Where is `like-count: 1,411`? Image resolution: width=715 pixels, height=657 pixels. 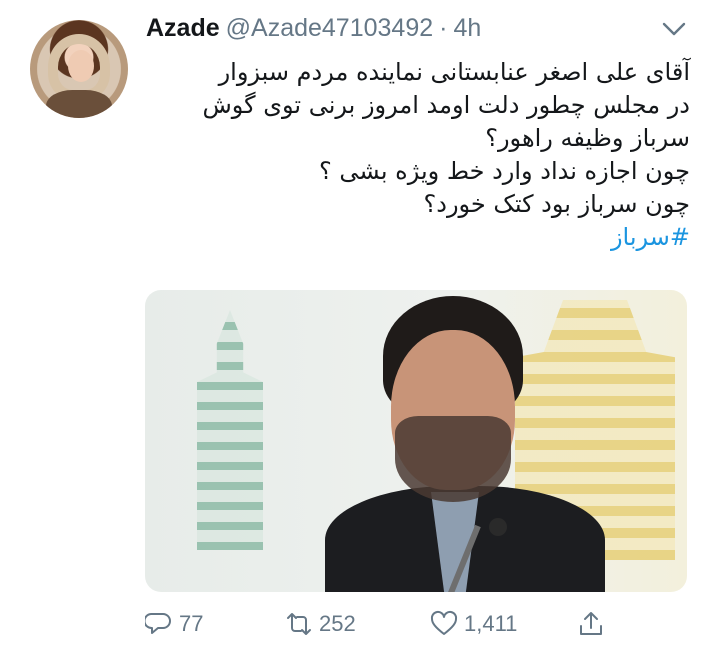
like-count: 1,411 is located at coordinates (491, 623).